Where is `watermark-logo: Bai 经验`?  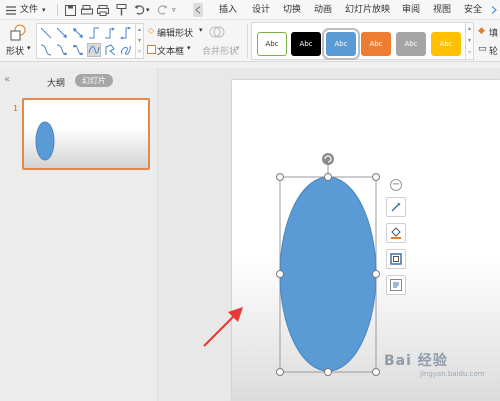
watermark-logo: Bai 经验 is located at coordinates (416, 361).